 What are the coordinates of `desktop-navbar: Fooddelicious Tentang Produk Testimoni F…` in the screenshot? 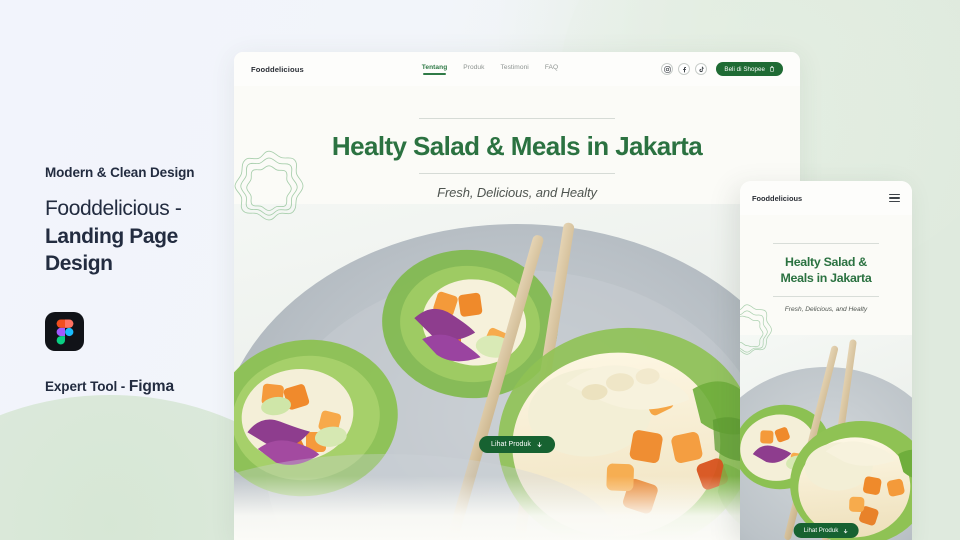 It's located at (517, 69).